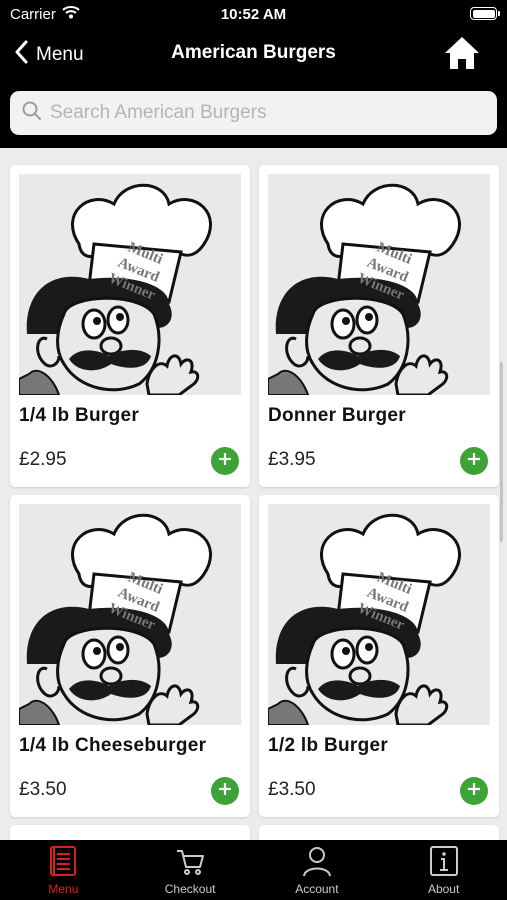  What do you see at coordinates (79, 415) in the screenshot?
I see `product-name: 1/4 lb Burger` at bounding box center [79, 415].